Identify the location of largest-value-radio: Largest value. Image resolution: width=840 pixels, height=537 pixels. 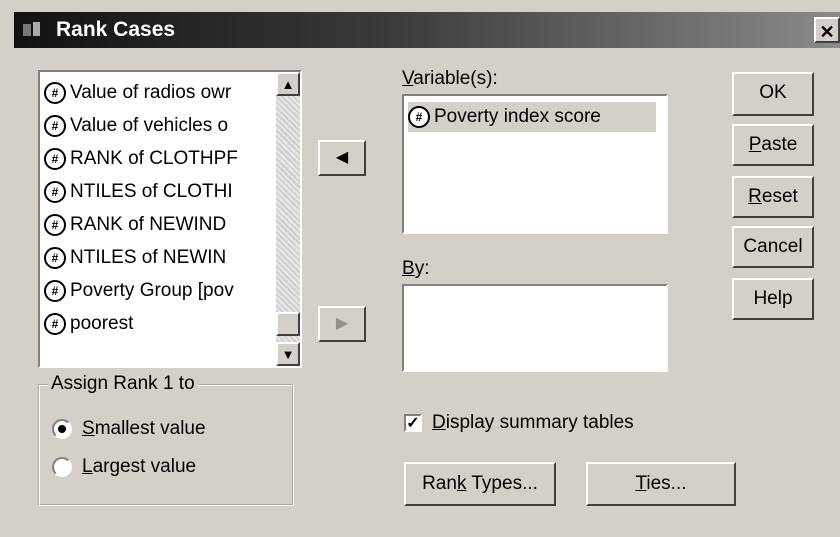
(124, 467).